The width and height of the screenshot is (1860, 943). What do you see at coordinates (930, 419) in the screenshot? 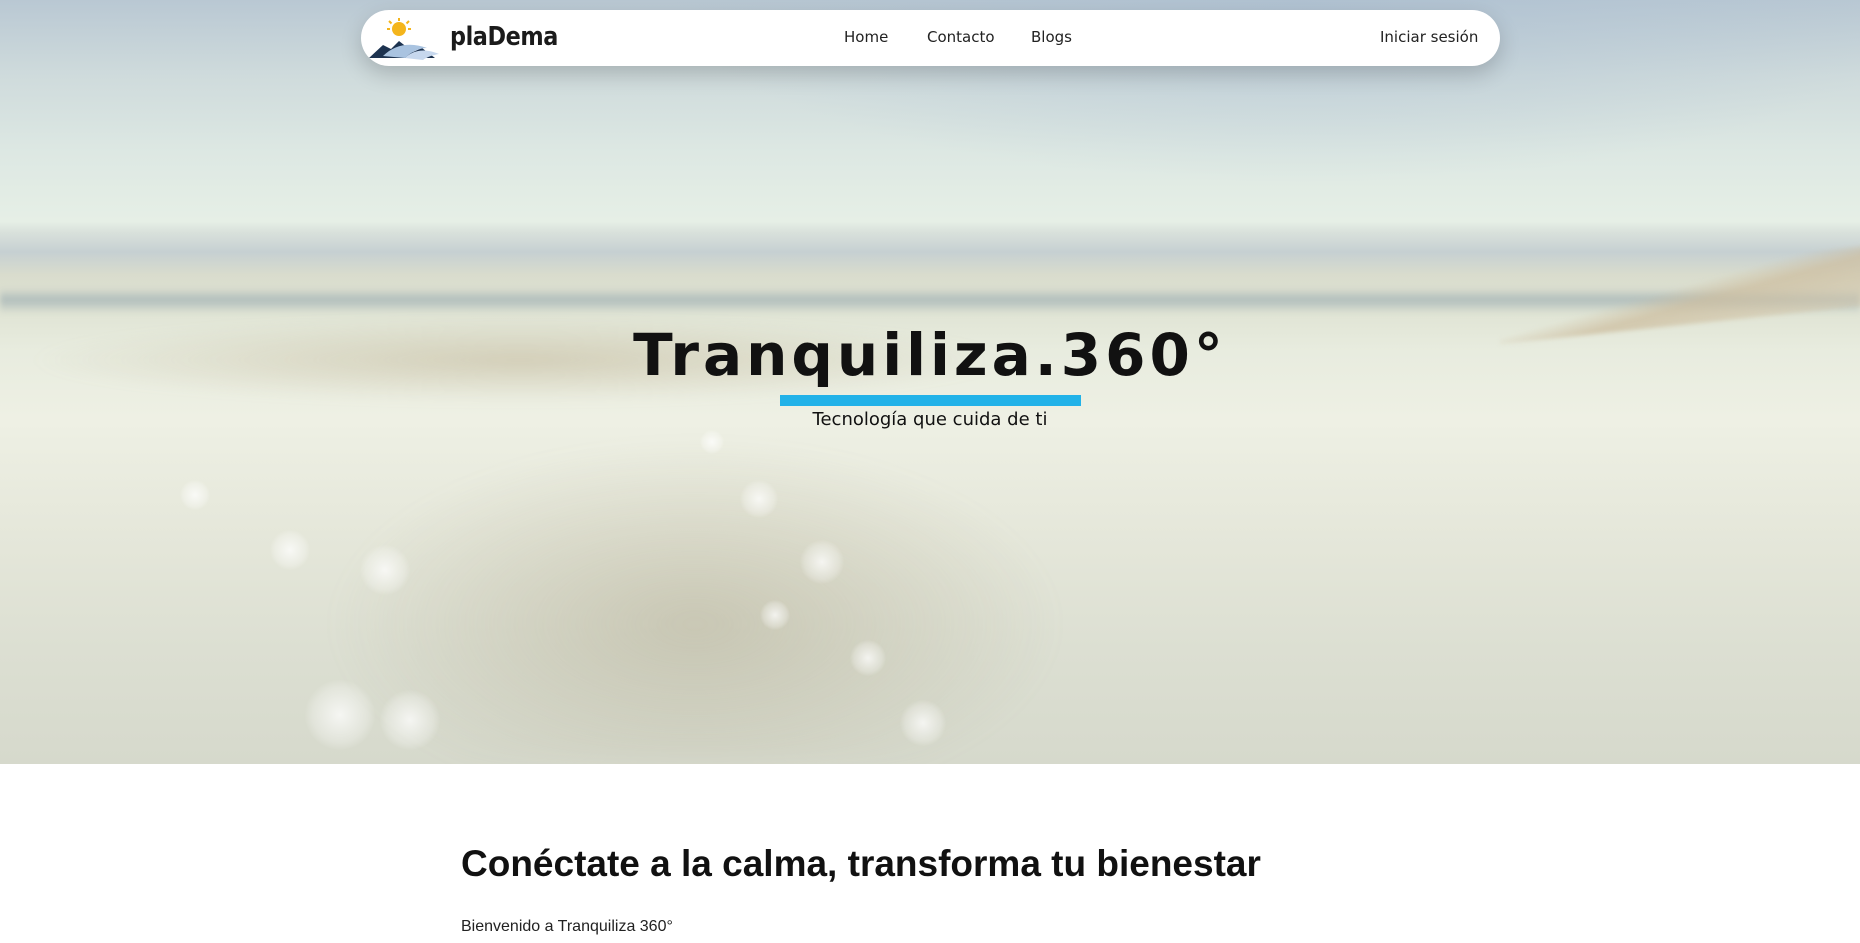
I see `hero-subtitle: Tecnología que cuida de ti` at bounding box center [930, 419].